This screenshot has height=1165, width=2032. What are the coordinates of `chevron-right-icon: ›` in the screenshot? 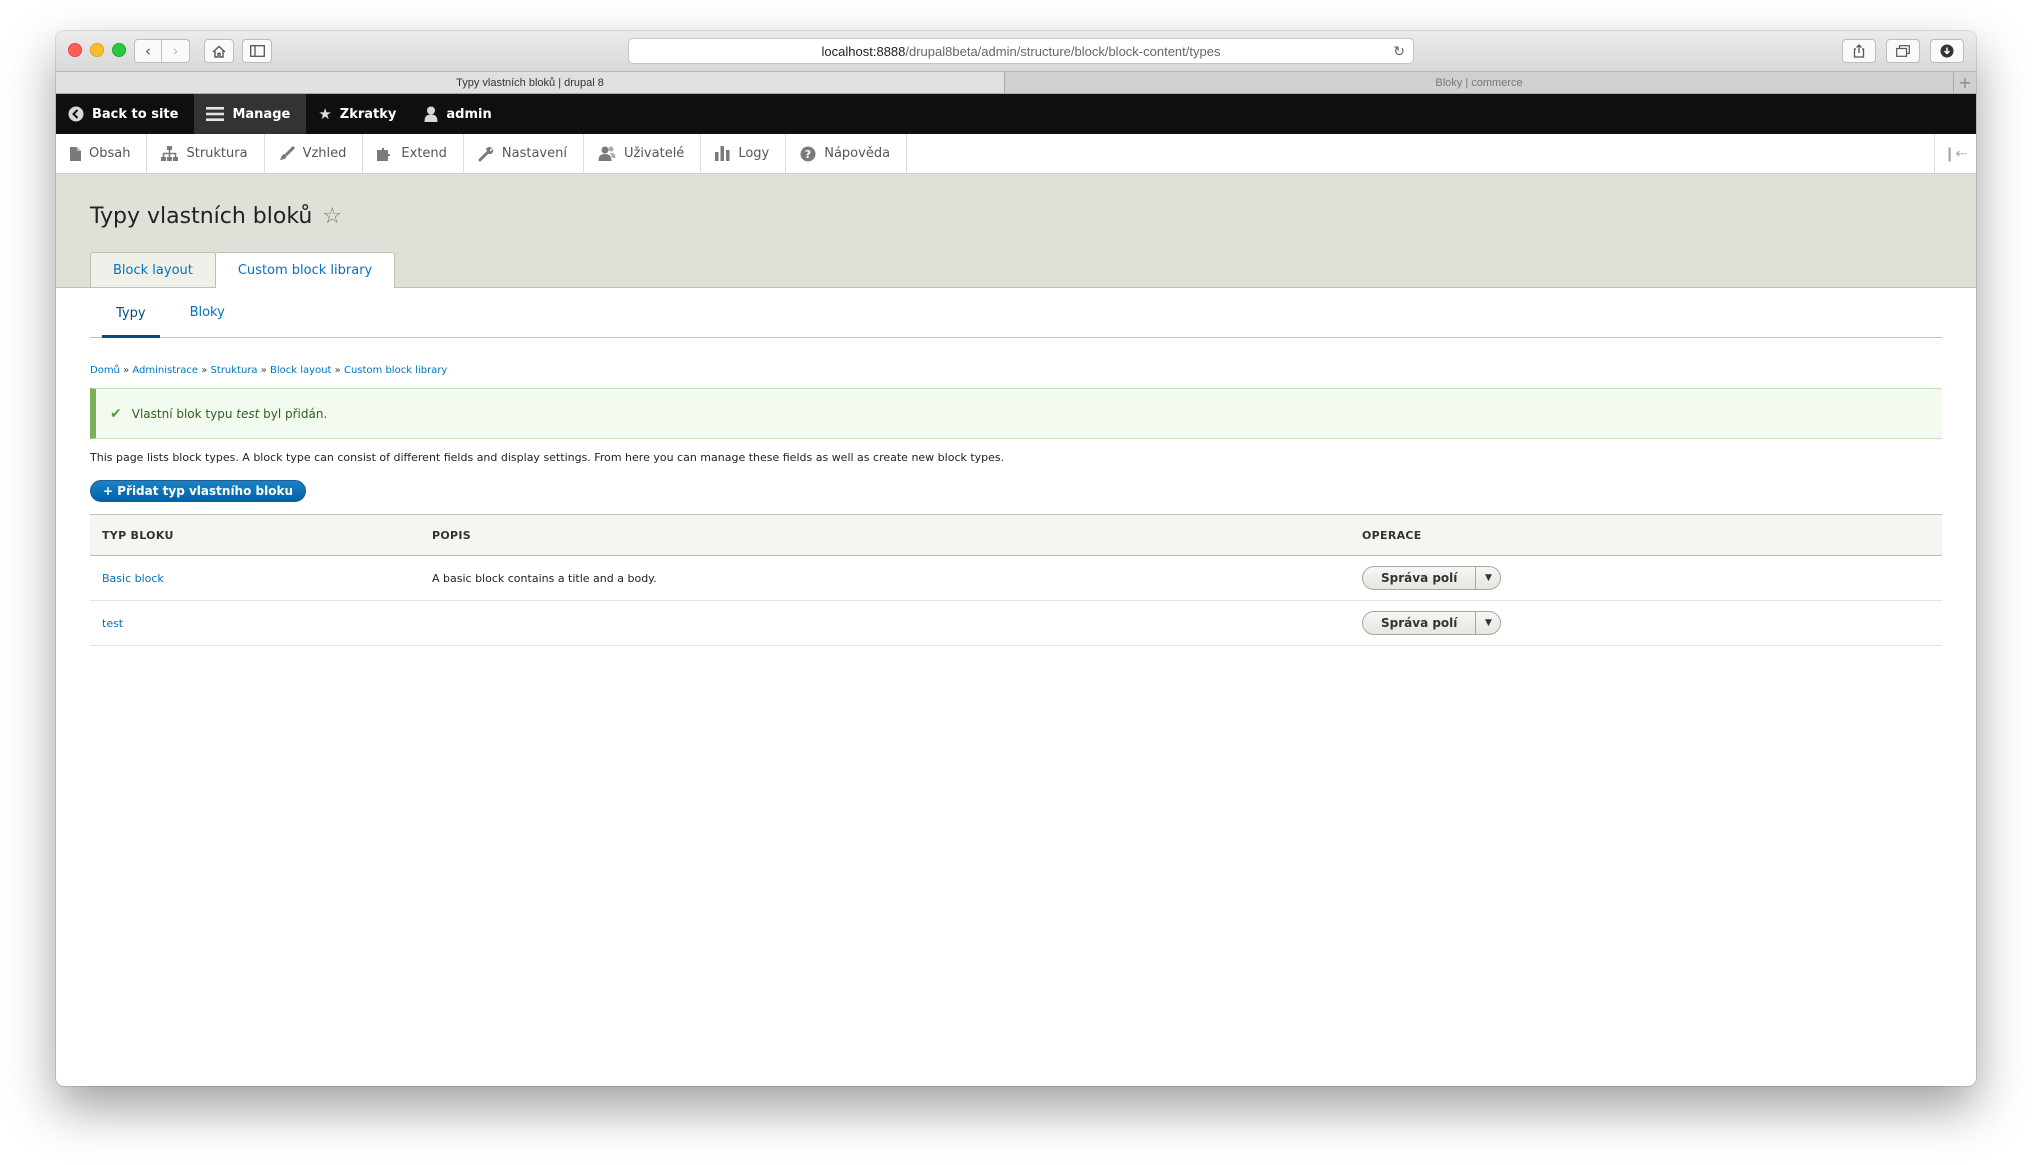 It's located at (175, 51).